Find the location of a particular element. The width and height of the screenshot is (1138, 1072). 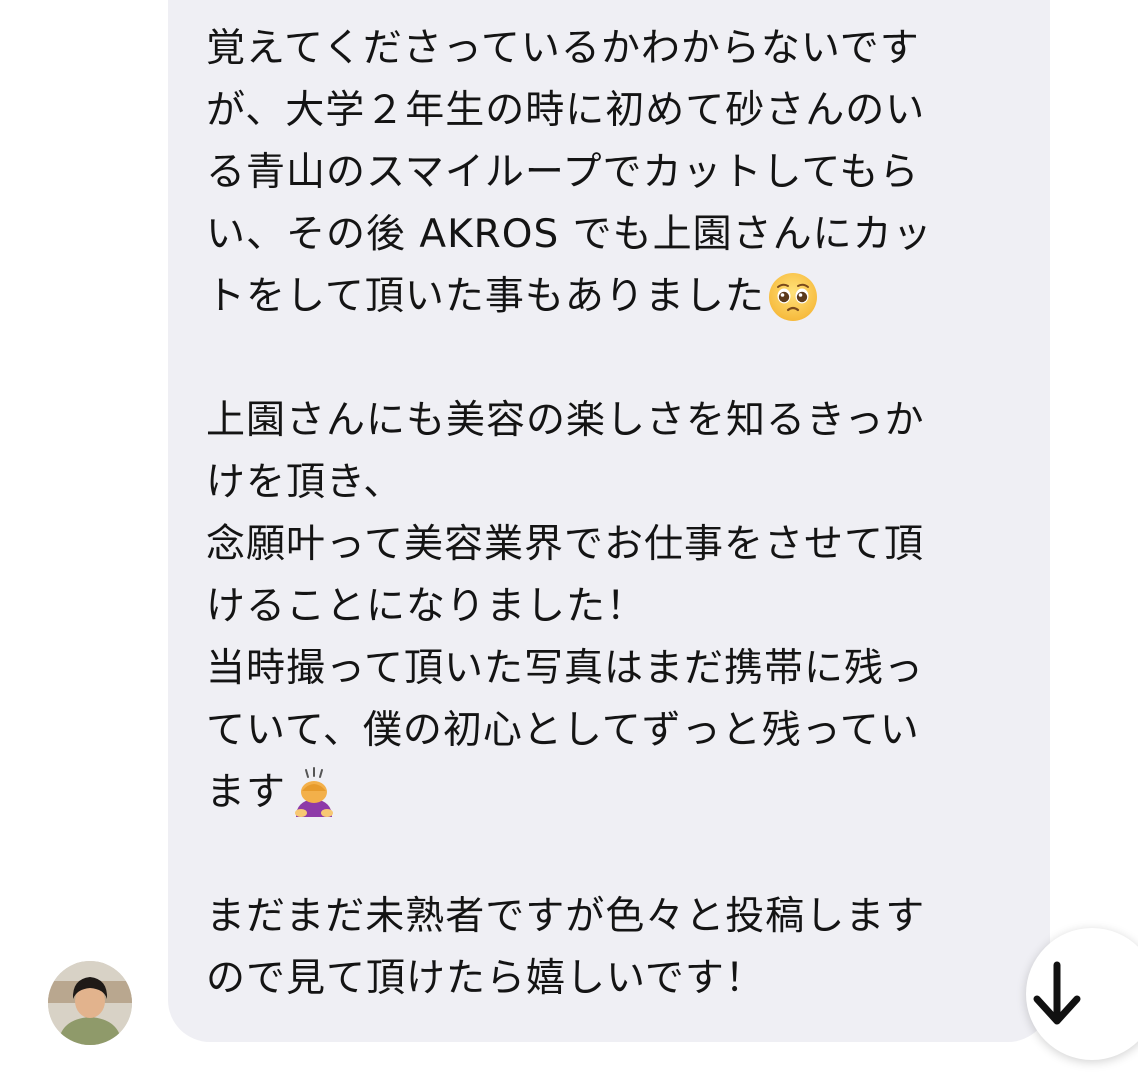

pleading-face-emoji is located at coordinates (793, 297).